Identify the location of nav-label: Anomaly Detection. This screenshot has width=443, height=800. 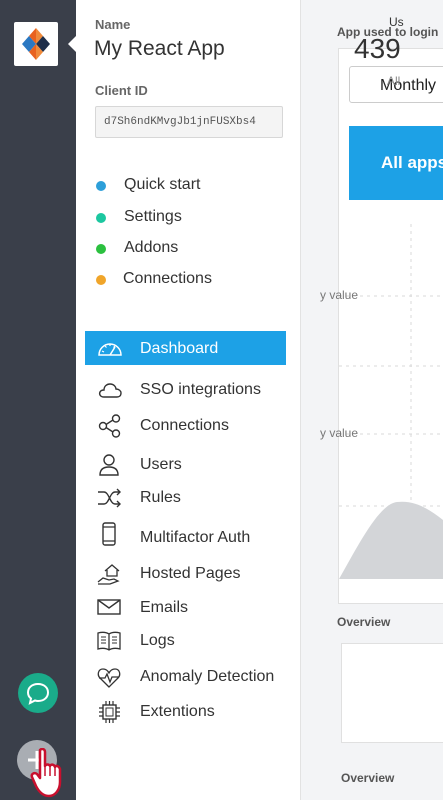
(207, 676).